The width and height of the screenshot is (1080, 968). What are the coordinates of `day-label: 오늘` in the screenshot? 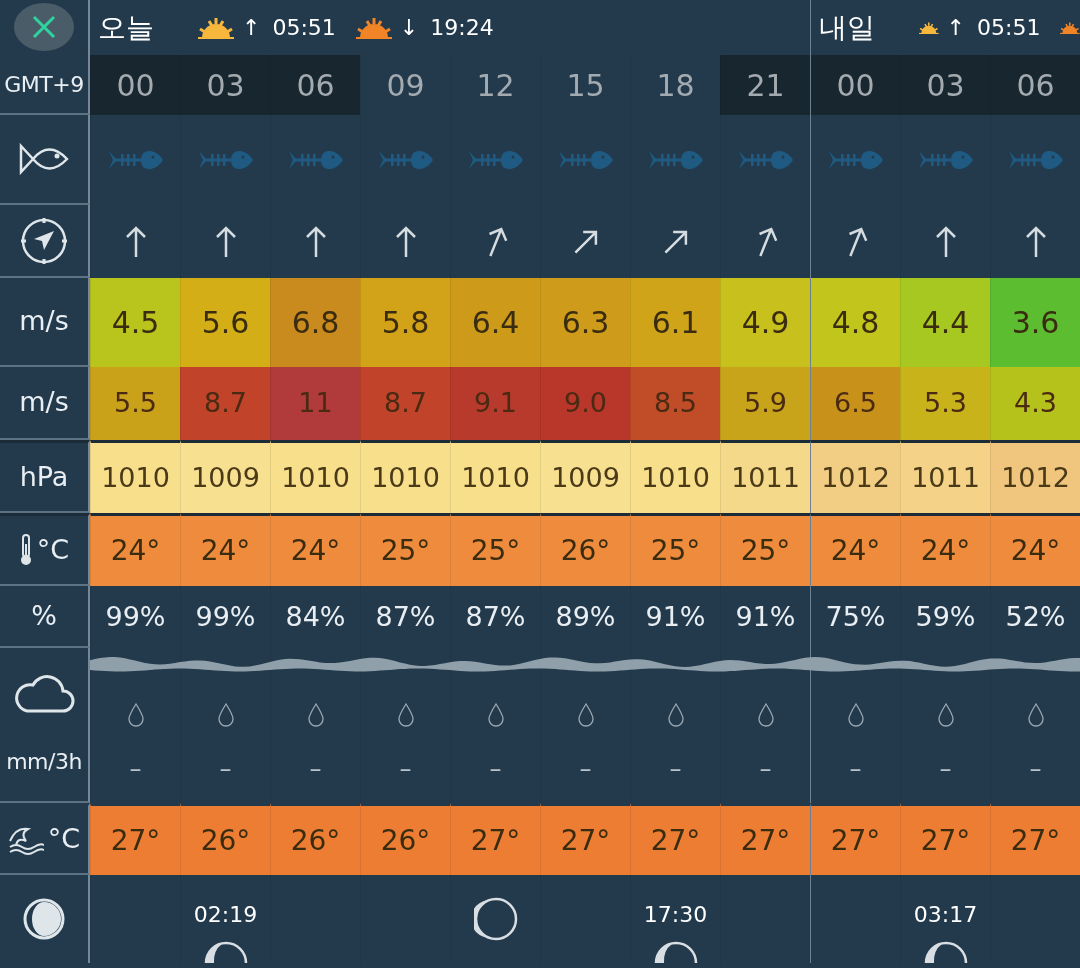 It's located at (126, 27).